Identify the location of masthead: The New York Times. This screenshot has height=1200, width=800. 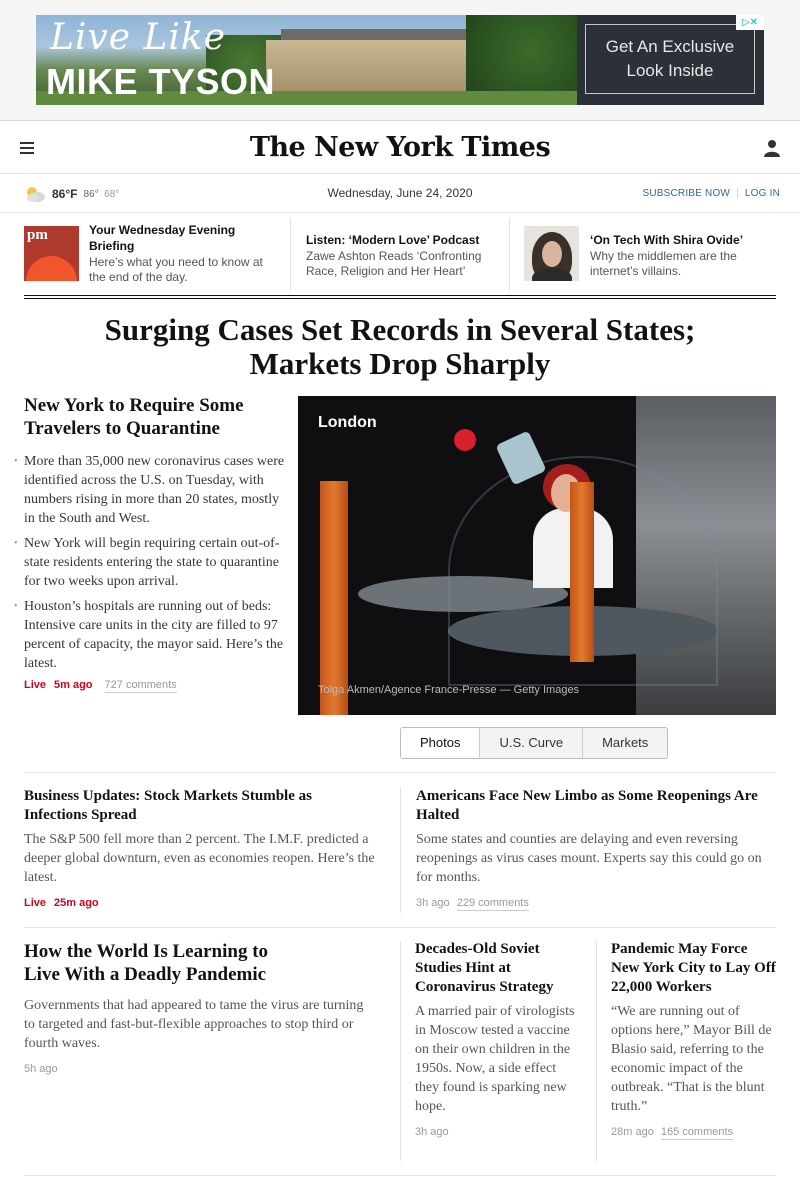
(400, 148).